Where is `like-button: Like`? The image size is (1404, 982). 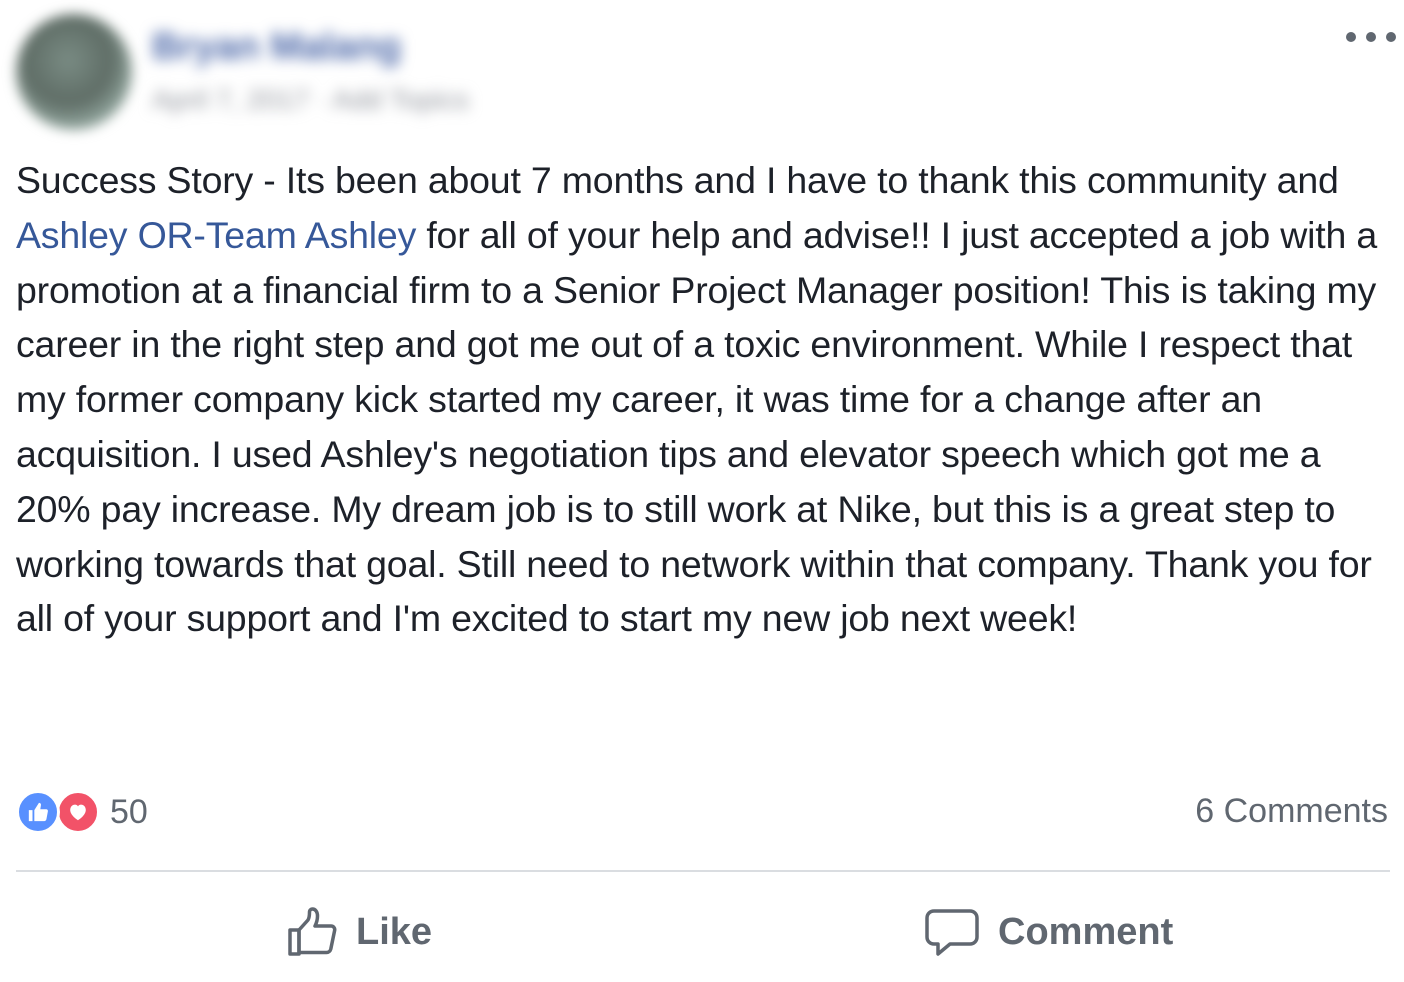 like-button: Like is located at coordinates (359, 932).